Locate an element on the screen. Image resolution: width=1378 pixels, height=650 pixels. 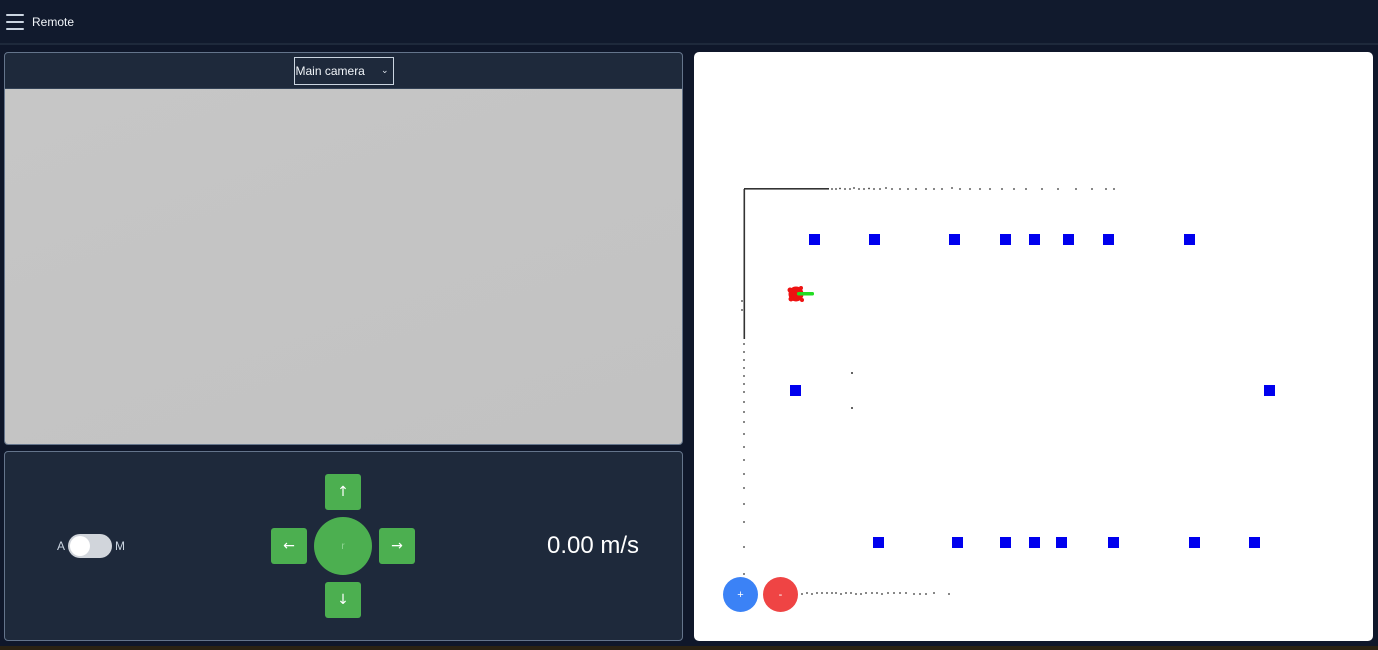
lidar-points-top is located at coordinates (929, 188).